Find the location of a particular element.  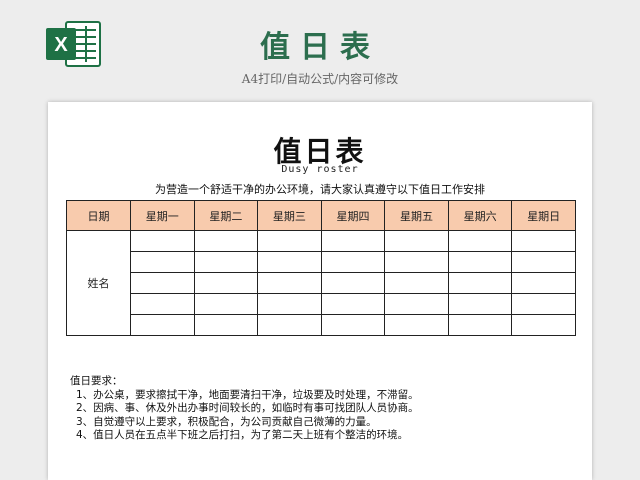

requirement-item: 1、办公桌，要求擦拭干净，地面要清扫干净，垃圾要及时处理，不滞留。 is located at coordinates (247, 394).